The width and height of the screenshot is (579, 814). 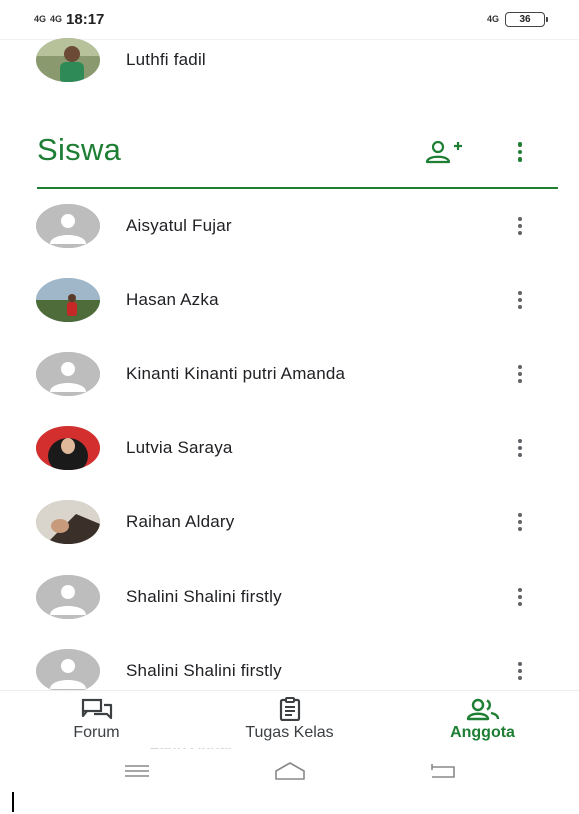 I want to click on student-row: Raihan Aldary, so click(x=289, y=522).